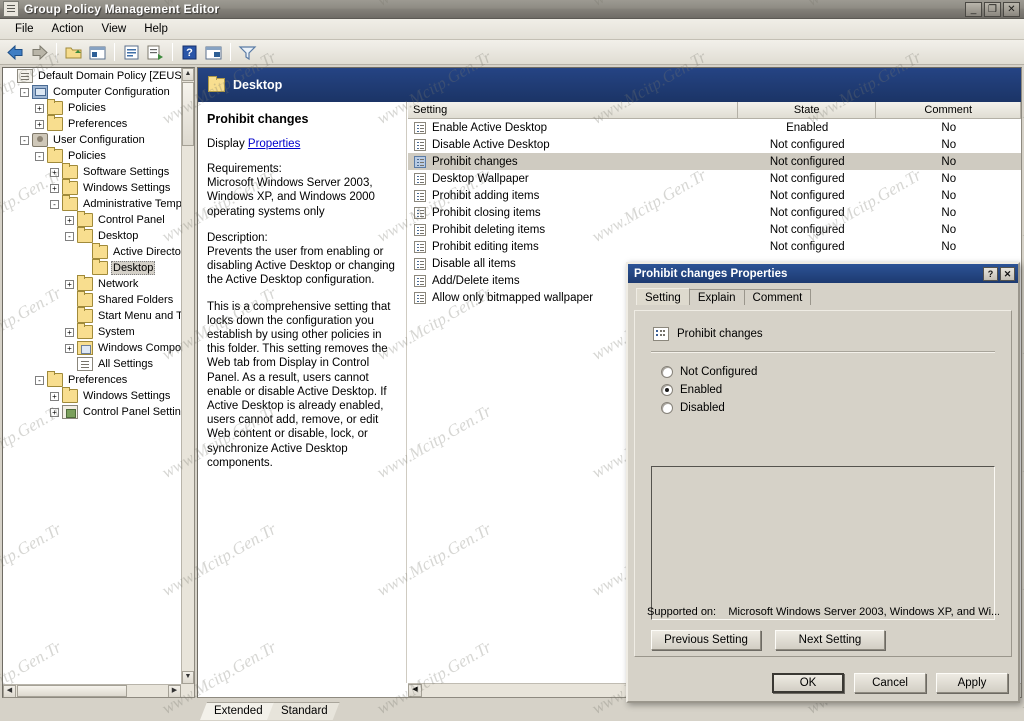 This screenshot has height=721, width=1024. I want to click on tree-item-system: + System, so click(92, 331).